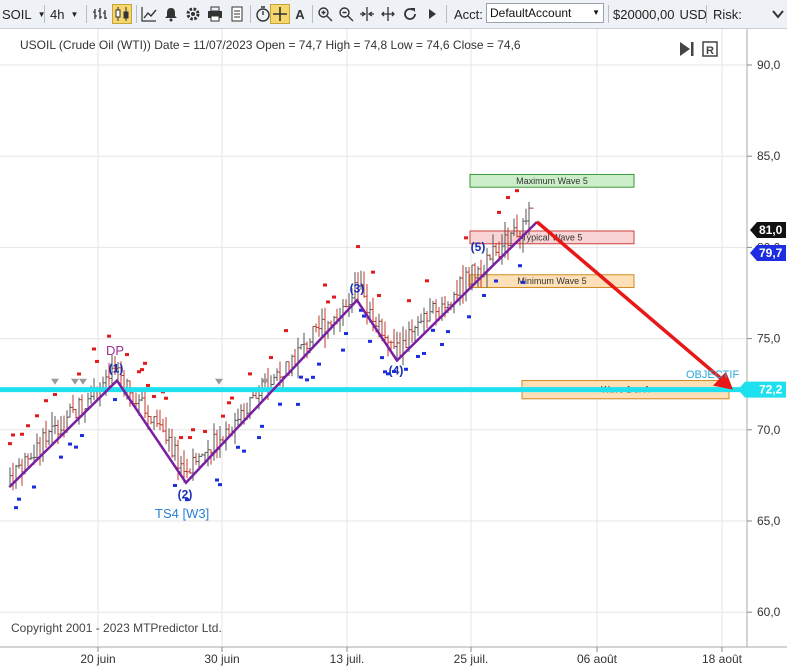 The width and height of the screenshot is (787, 669). Describe the element at coordinates (64, 14) in the screenshot. I see `timeframe-selector: 4h ▼` at that location.